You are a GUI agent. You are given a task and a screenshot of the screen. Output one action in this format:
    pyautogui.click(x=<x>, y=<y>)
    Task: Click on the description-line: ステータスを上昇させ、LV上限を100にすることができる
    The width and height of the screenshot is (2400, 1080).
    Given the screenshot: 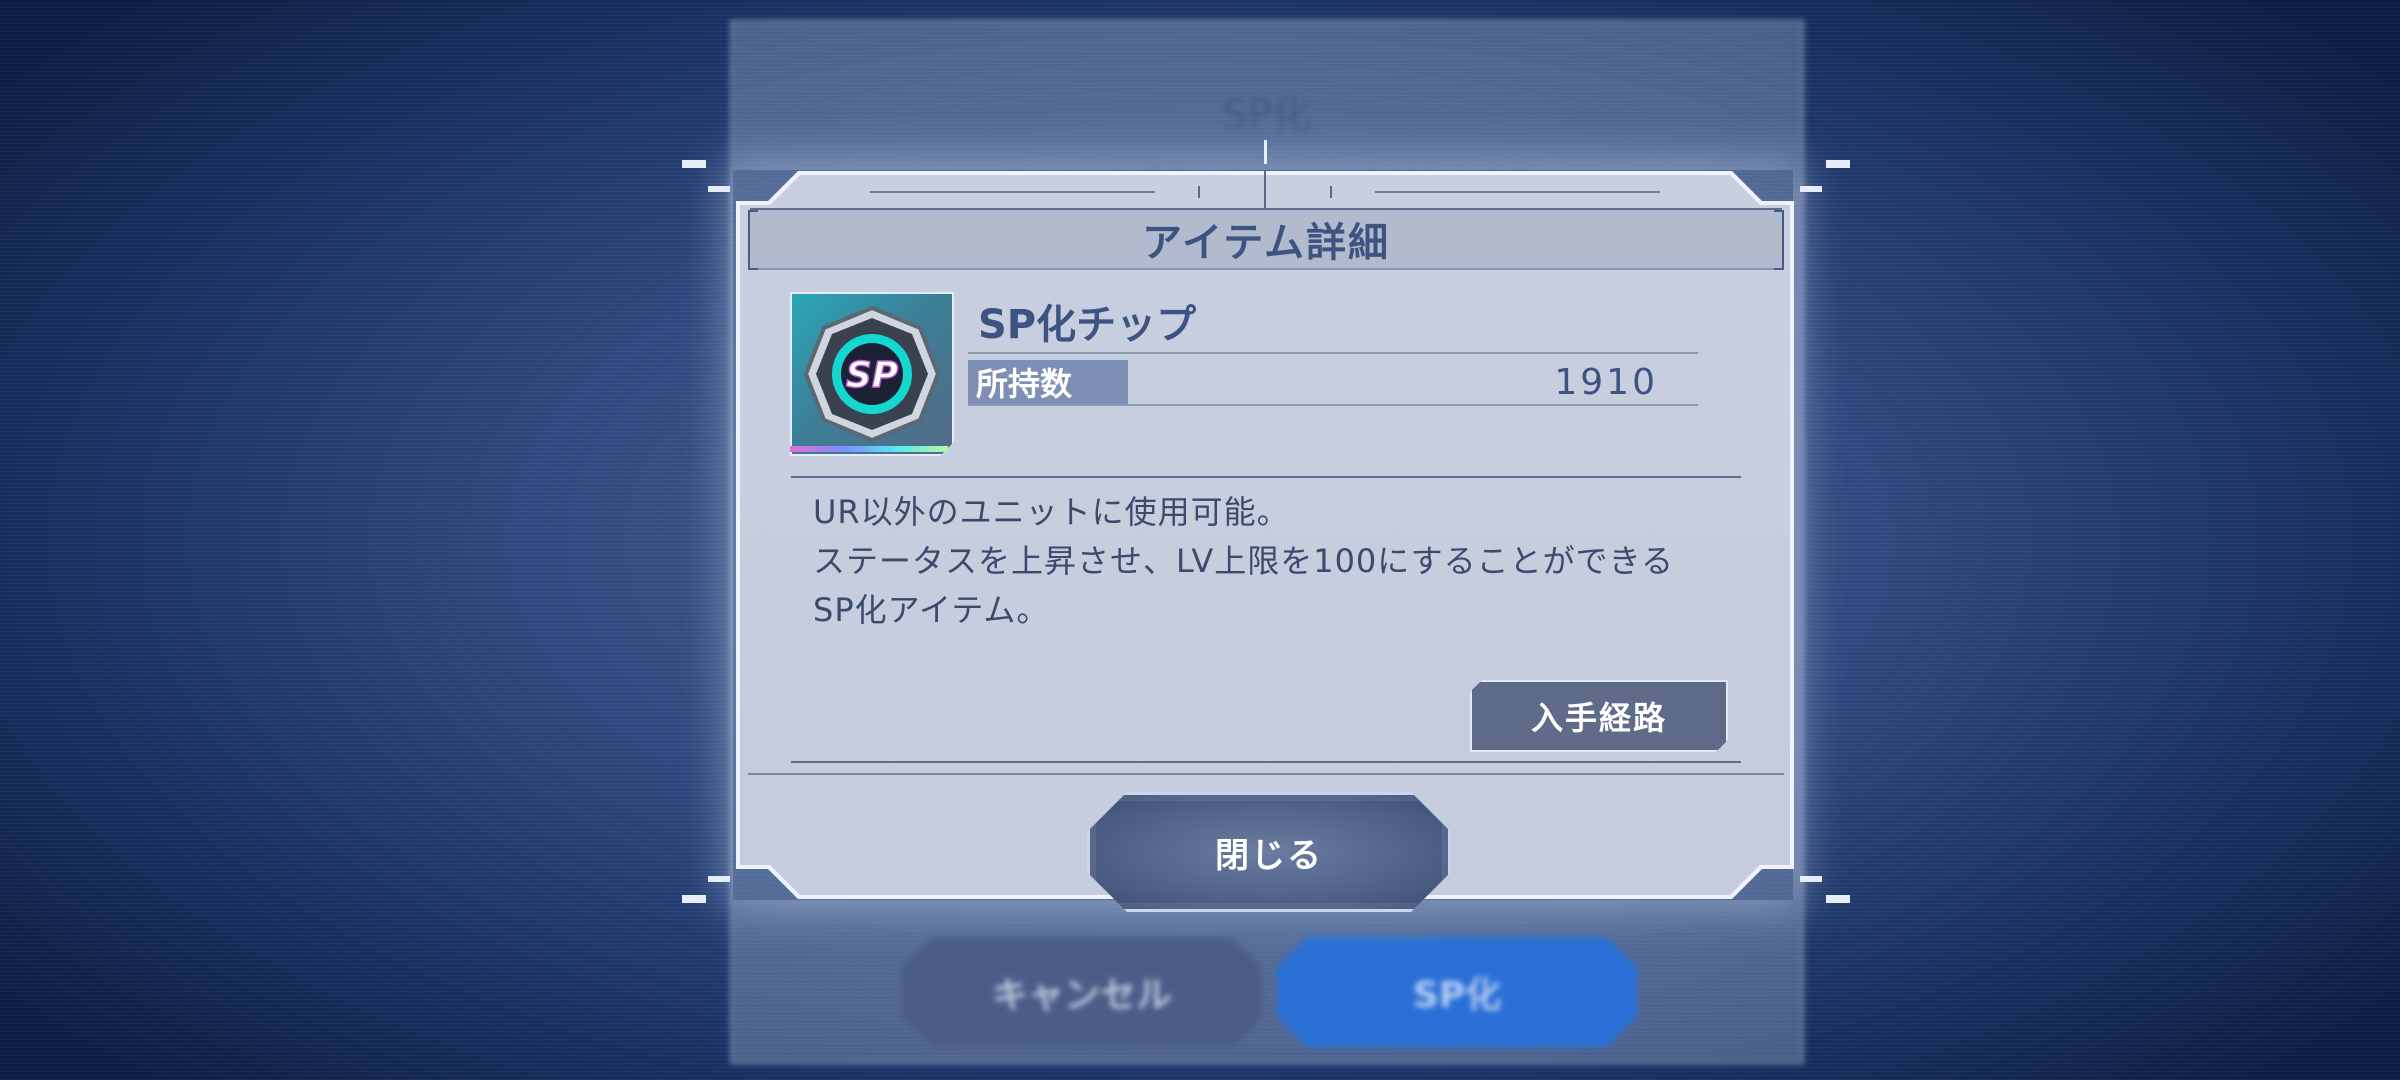 What is the action you would take?
    pyautogui.click(x=1243, y=561)
    